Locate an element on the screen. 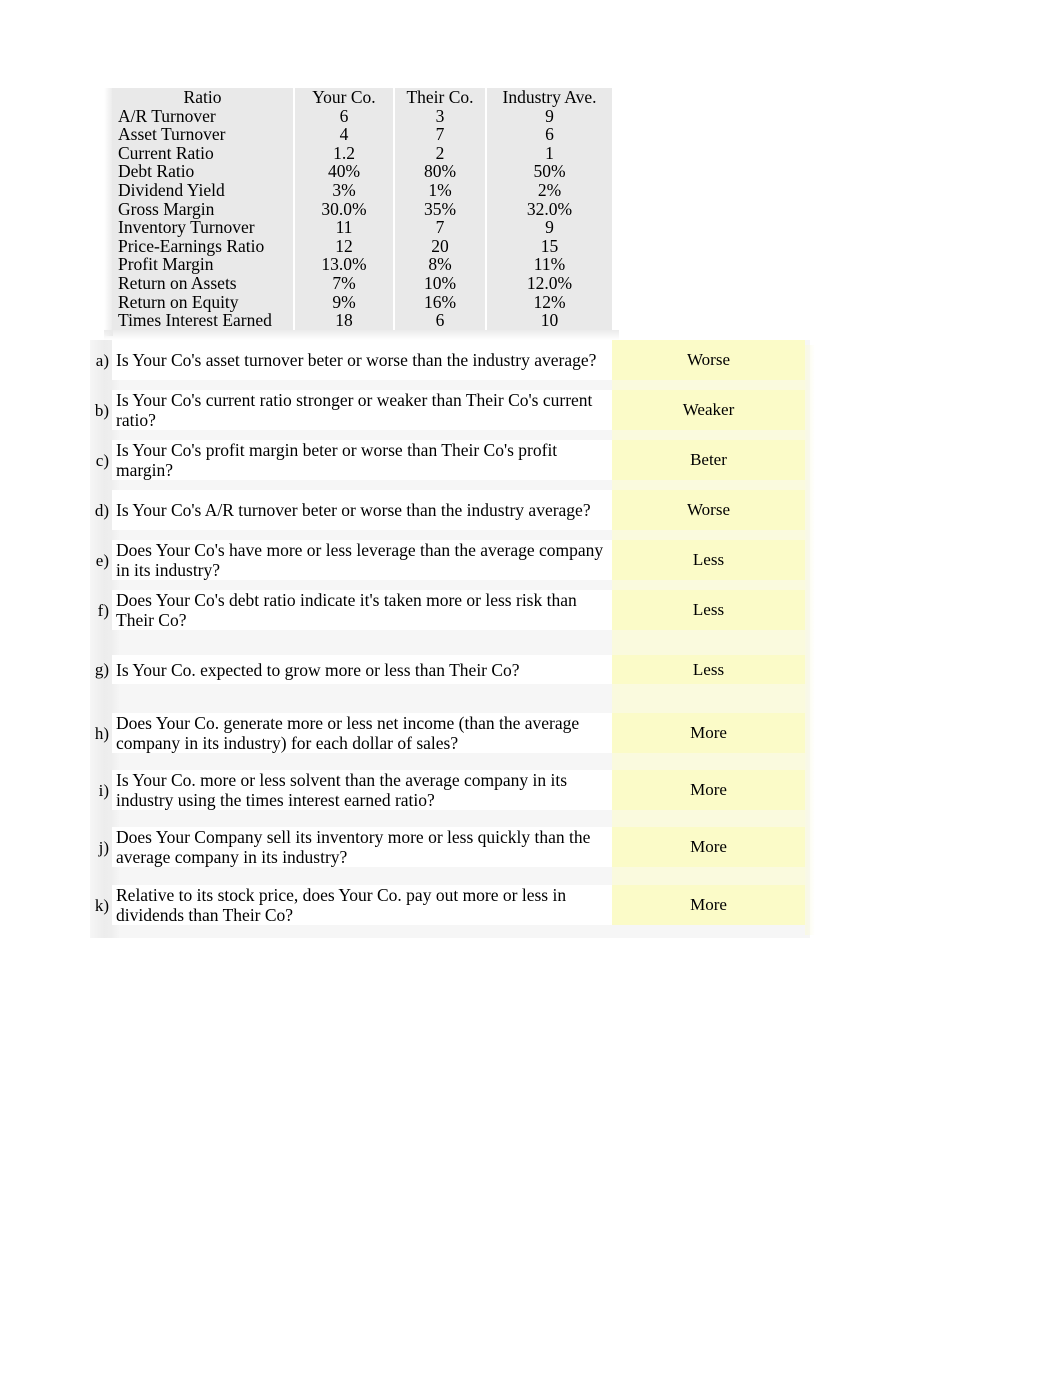  column-header-industry-ave: Industry Ave. is located at coordinates (548, 97).